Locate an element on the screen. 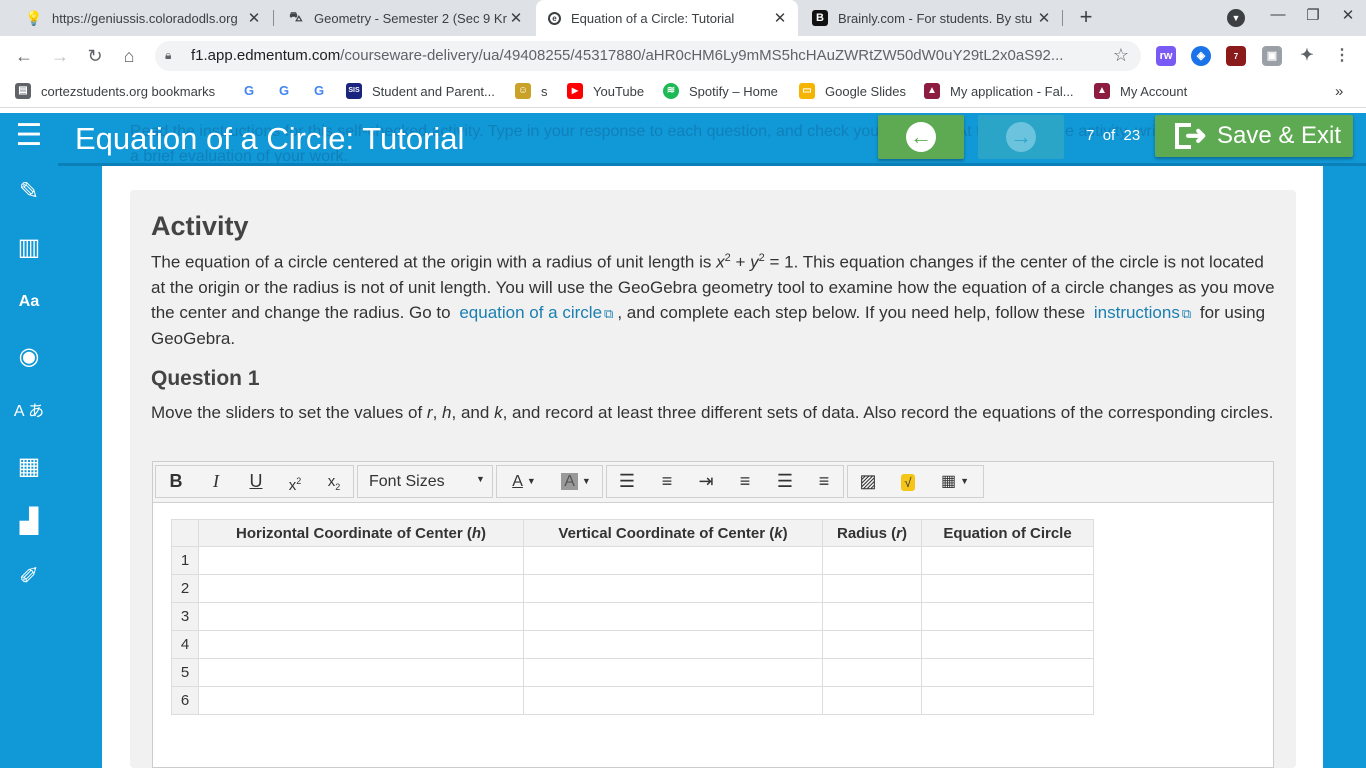 This screenshot has height=768, width=1366. browser-tab-active: e Equation of a Circle: Tutorial ✕ is located at coordinates (667, 18).